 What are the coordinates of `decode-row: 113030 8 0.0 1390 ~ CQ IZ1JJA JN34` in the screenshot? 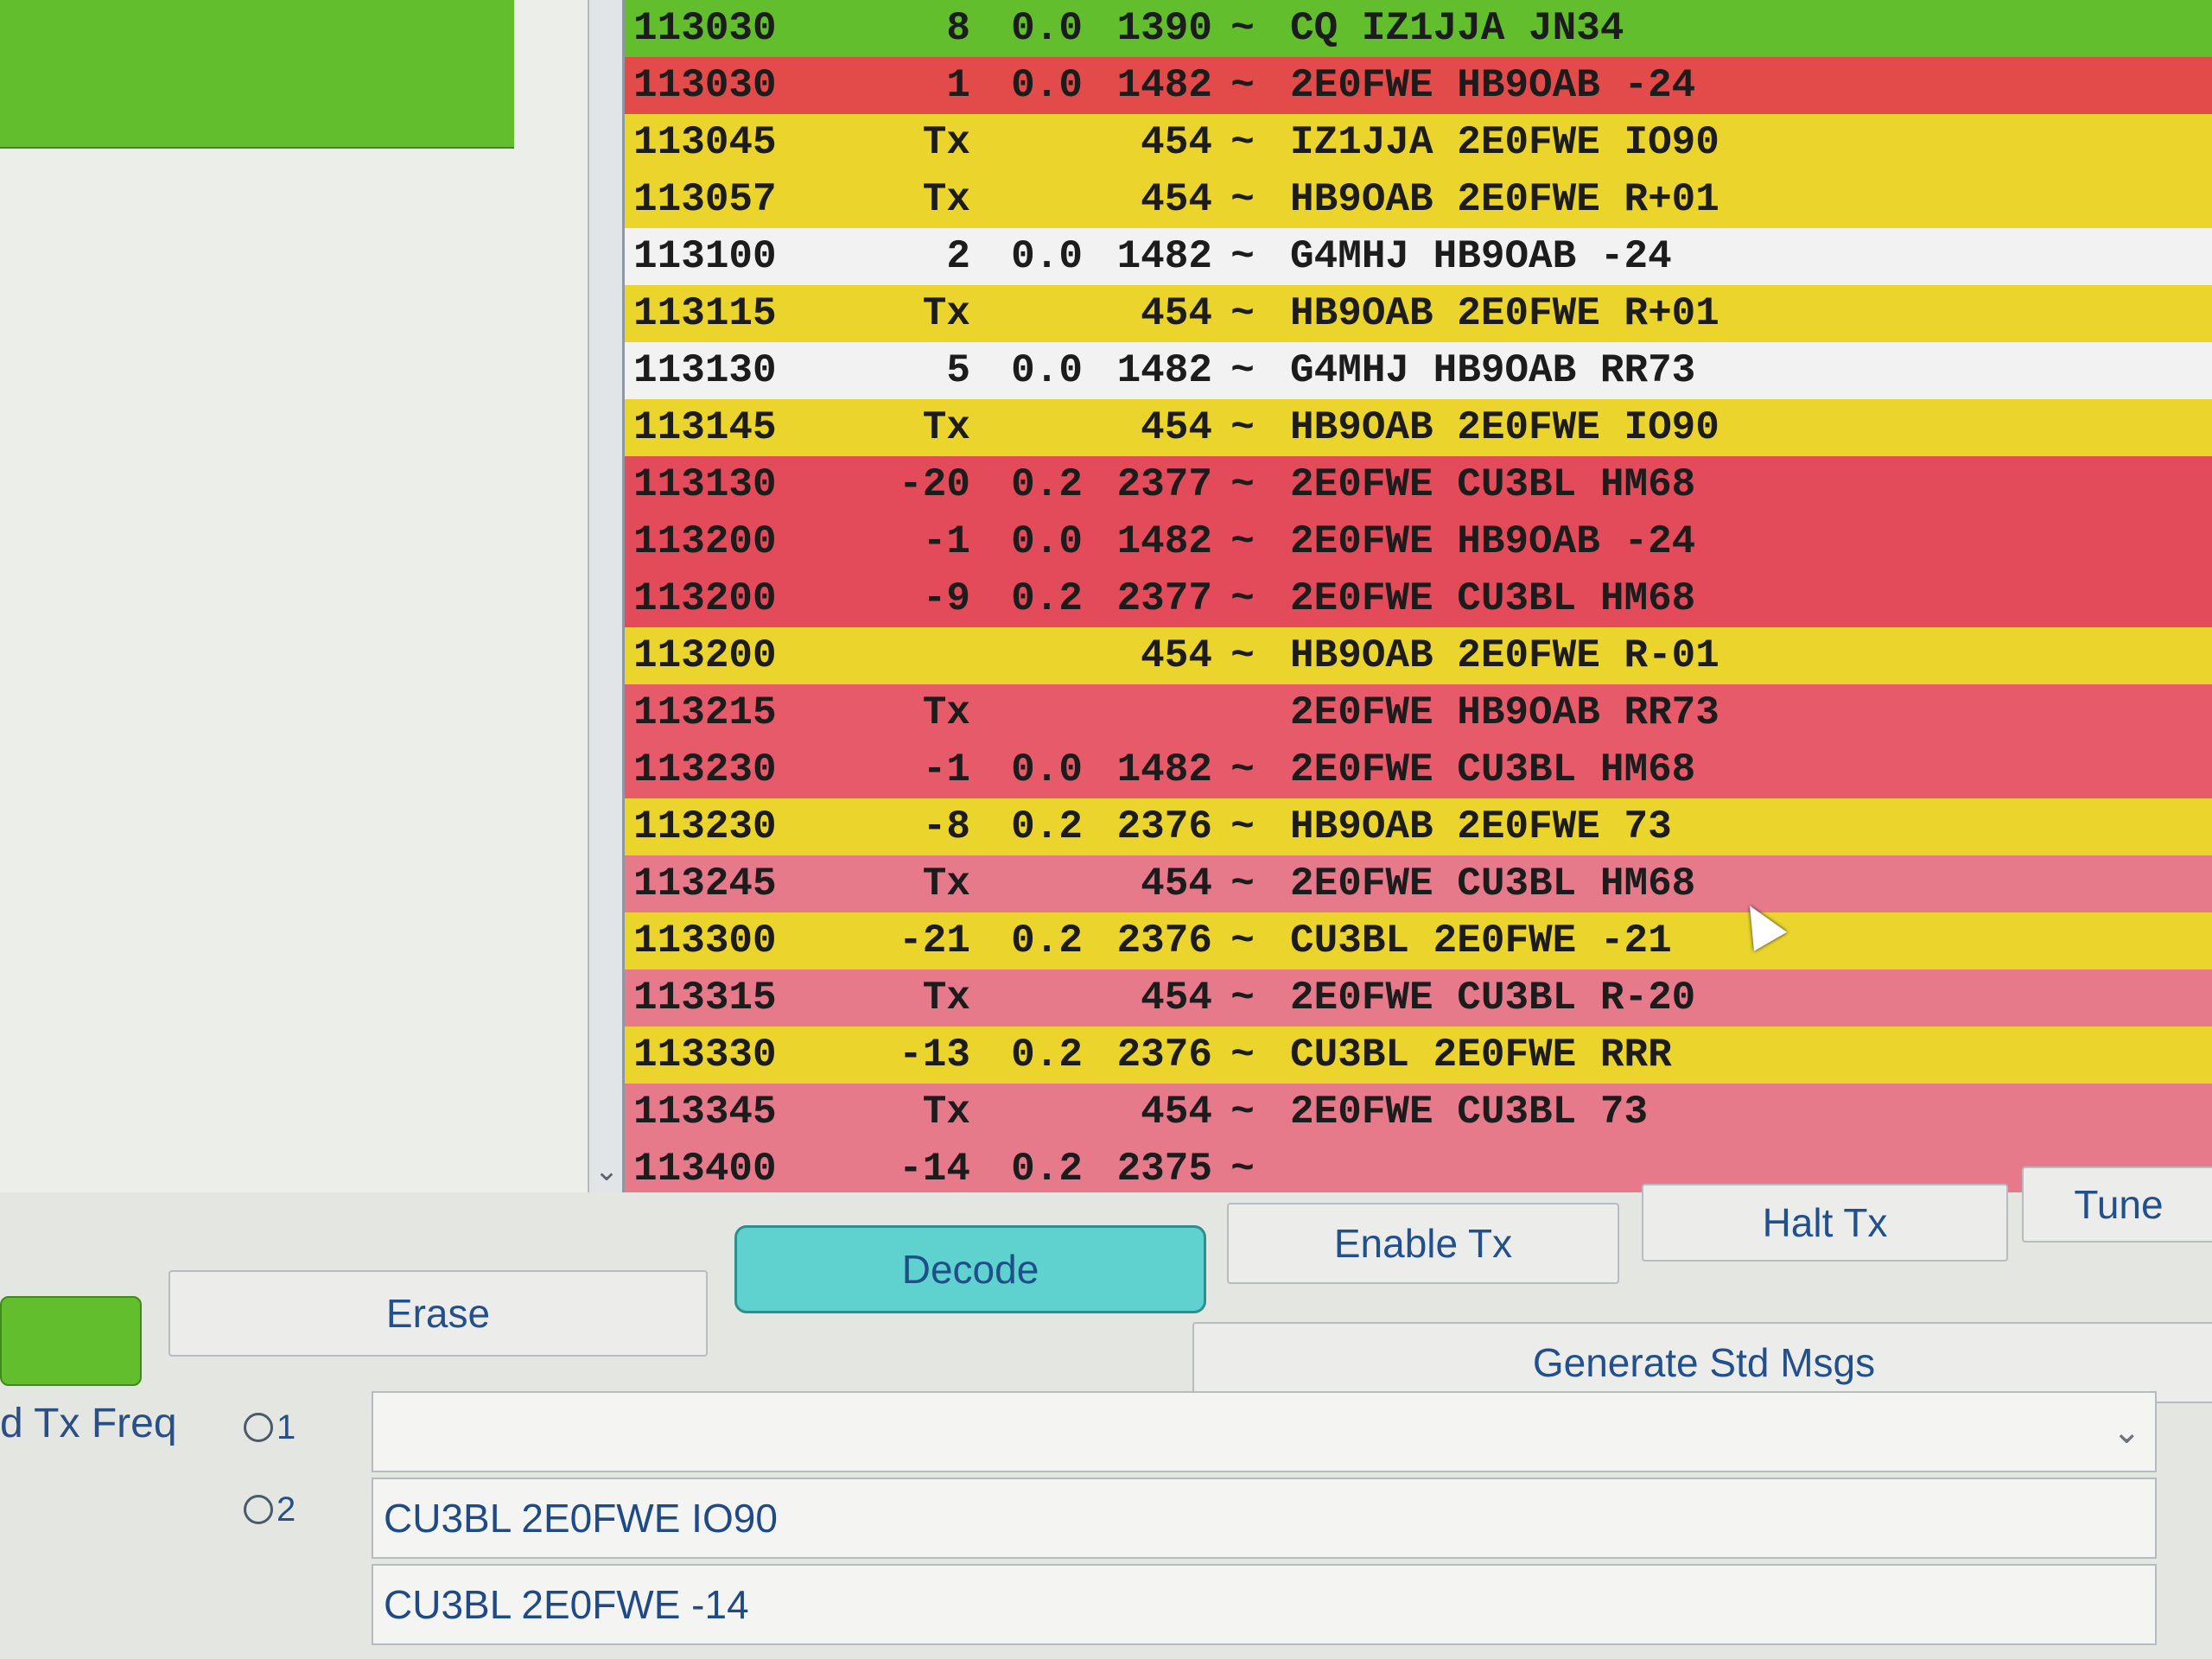 It's located at (1418, 28).